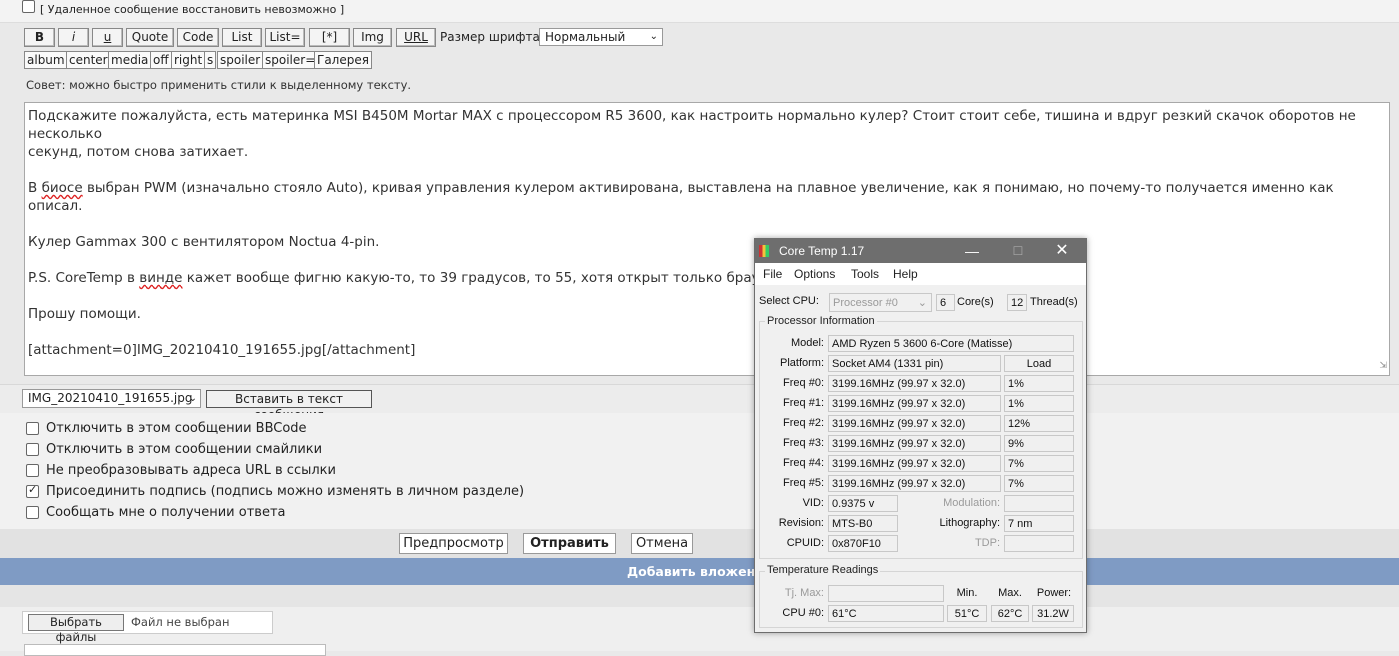 This screenshot has height=656, width=1399. Describe the element at coordinates (886, 593) in the screenshot. I see `tjmax-value` at that location.